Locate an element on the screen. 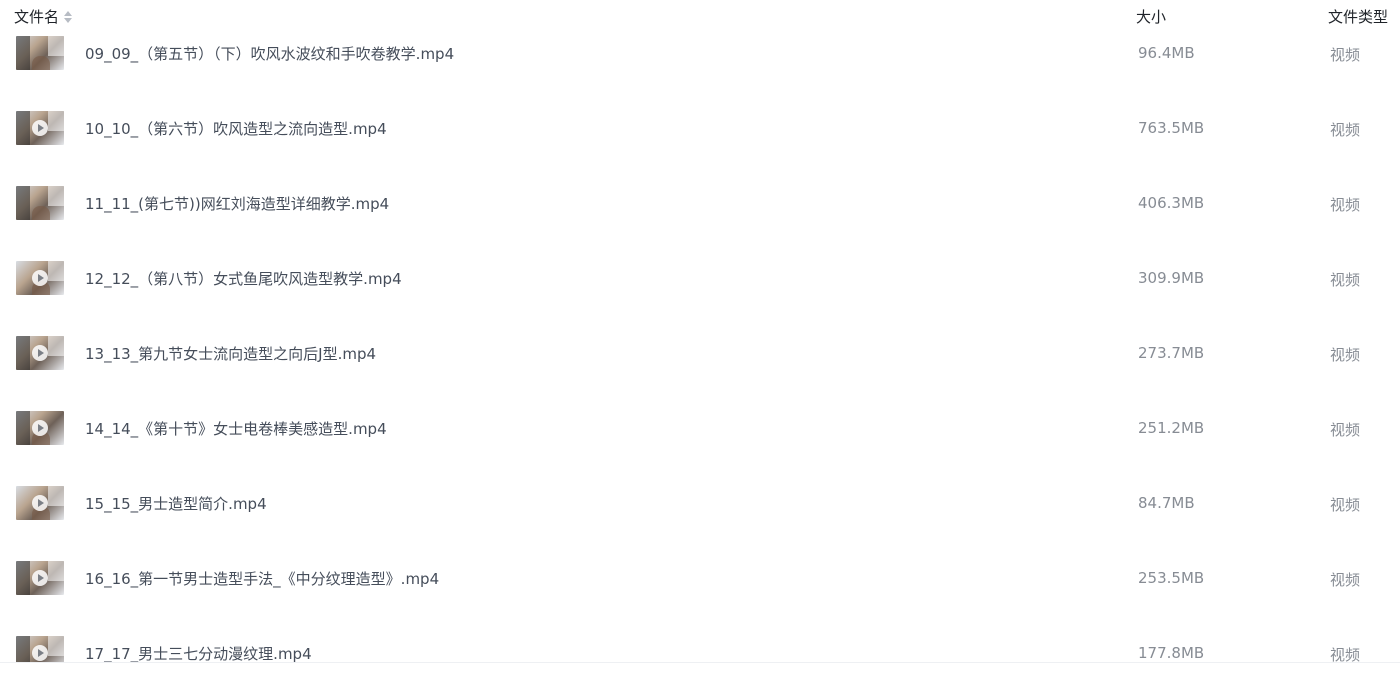 This screenshot has width=1400, height=682. file-size: 763.5MB is located at coordinates (1171, 128).